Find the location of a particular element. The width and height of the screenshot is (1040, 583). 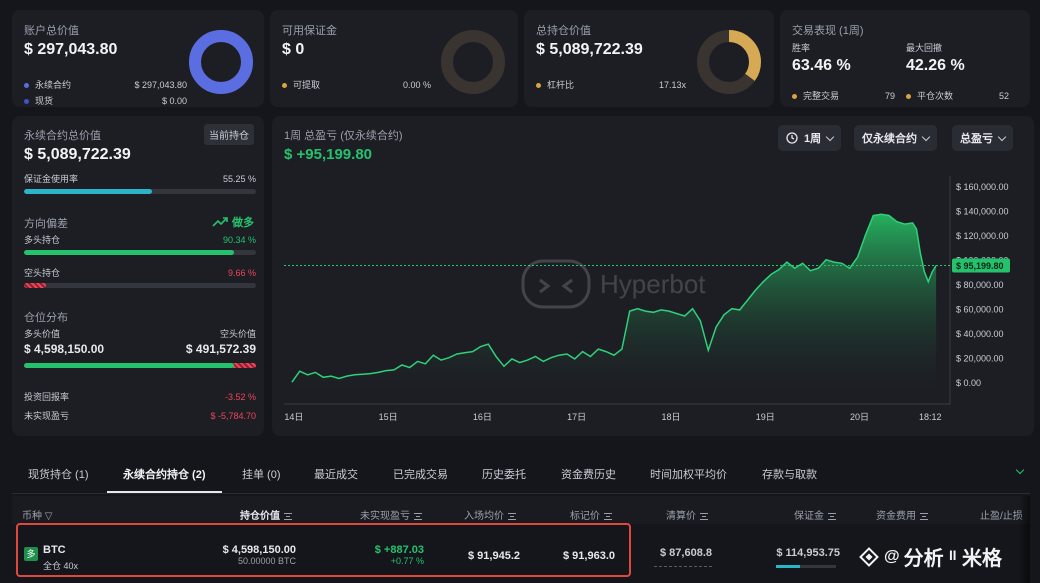

card-label: 可用保证金 is located at coordinates (309, 31).